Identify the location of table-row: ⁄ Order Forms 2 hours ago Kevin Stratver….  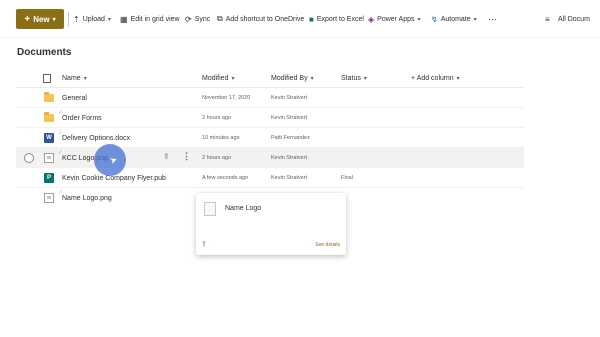
(270, 118).